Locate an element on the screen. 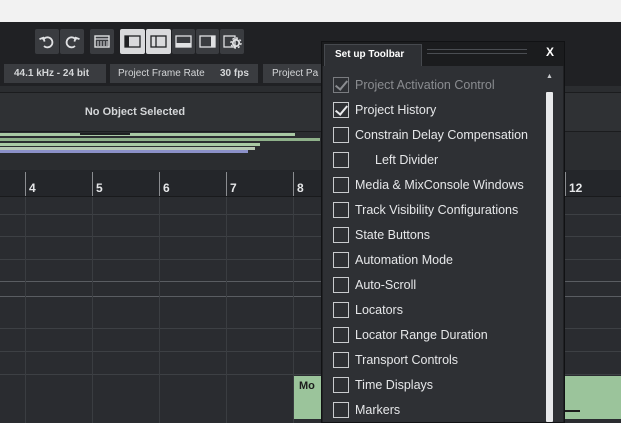  ruler-bar-number: 4 is located at coordinates (32, 188).